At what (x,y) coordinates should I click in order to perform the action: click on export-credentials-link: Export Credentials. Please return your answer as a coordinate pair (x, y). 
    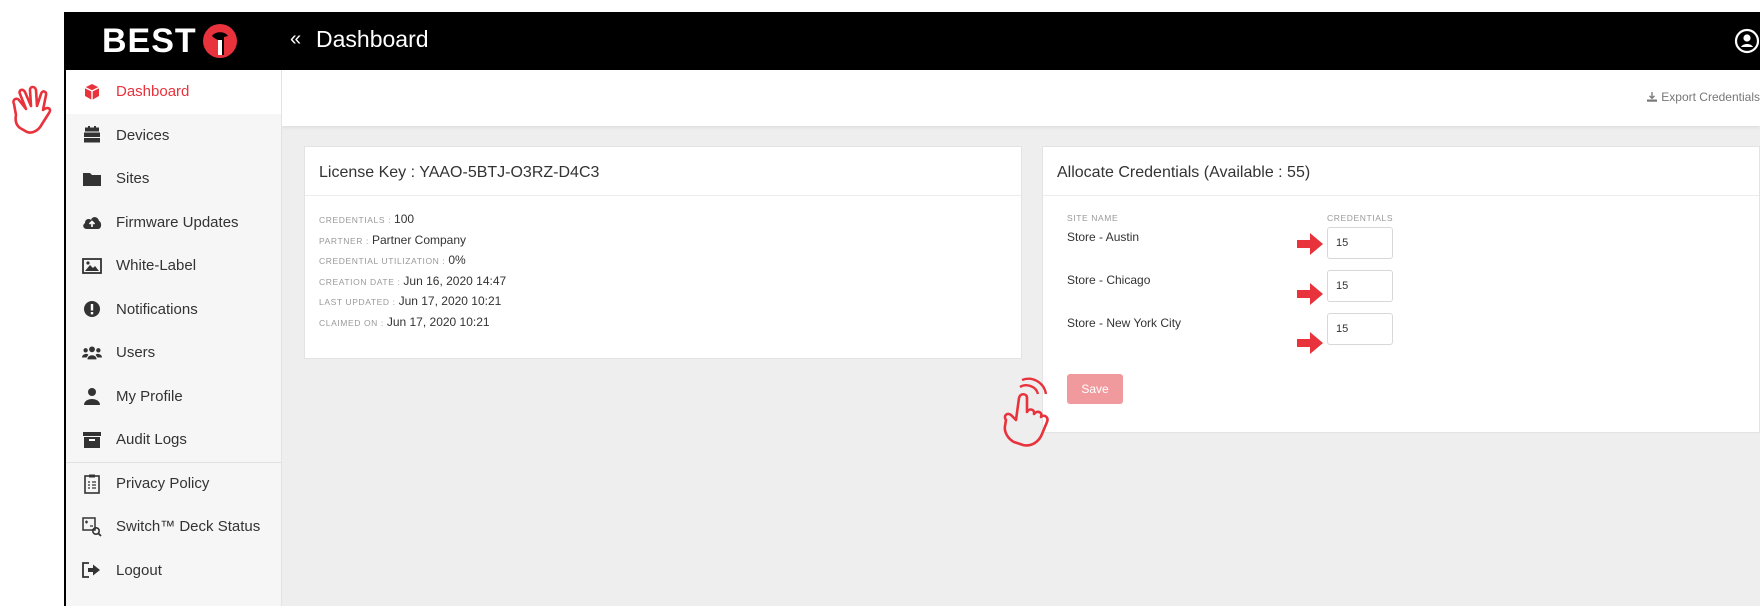
    Looking at the image, I should click on (1703, 97).